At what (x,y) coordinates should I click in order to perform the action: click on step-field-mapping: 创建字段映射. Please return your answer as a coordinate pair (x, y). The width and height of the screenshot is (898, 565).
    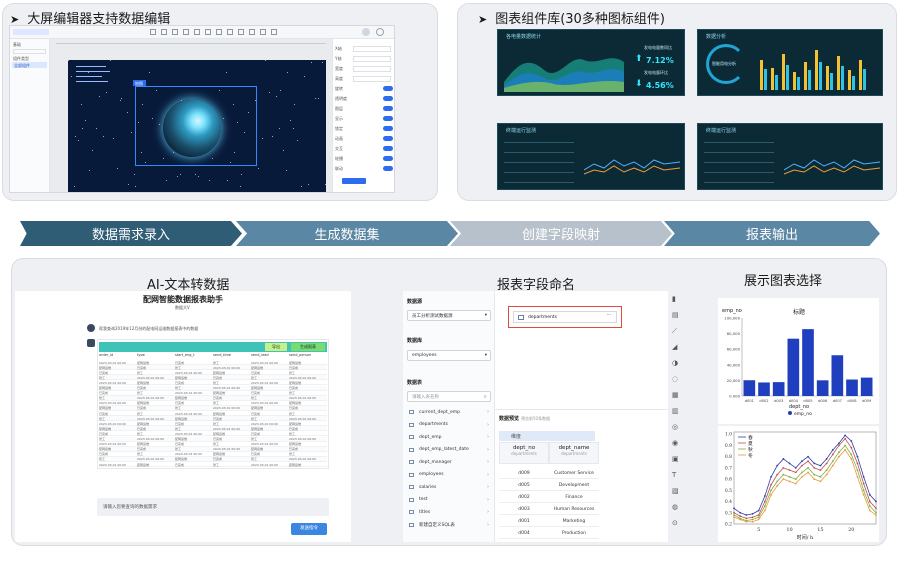
    Looking at the image, I should click on (561, 233).